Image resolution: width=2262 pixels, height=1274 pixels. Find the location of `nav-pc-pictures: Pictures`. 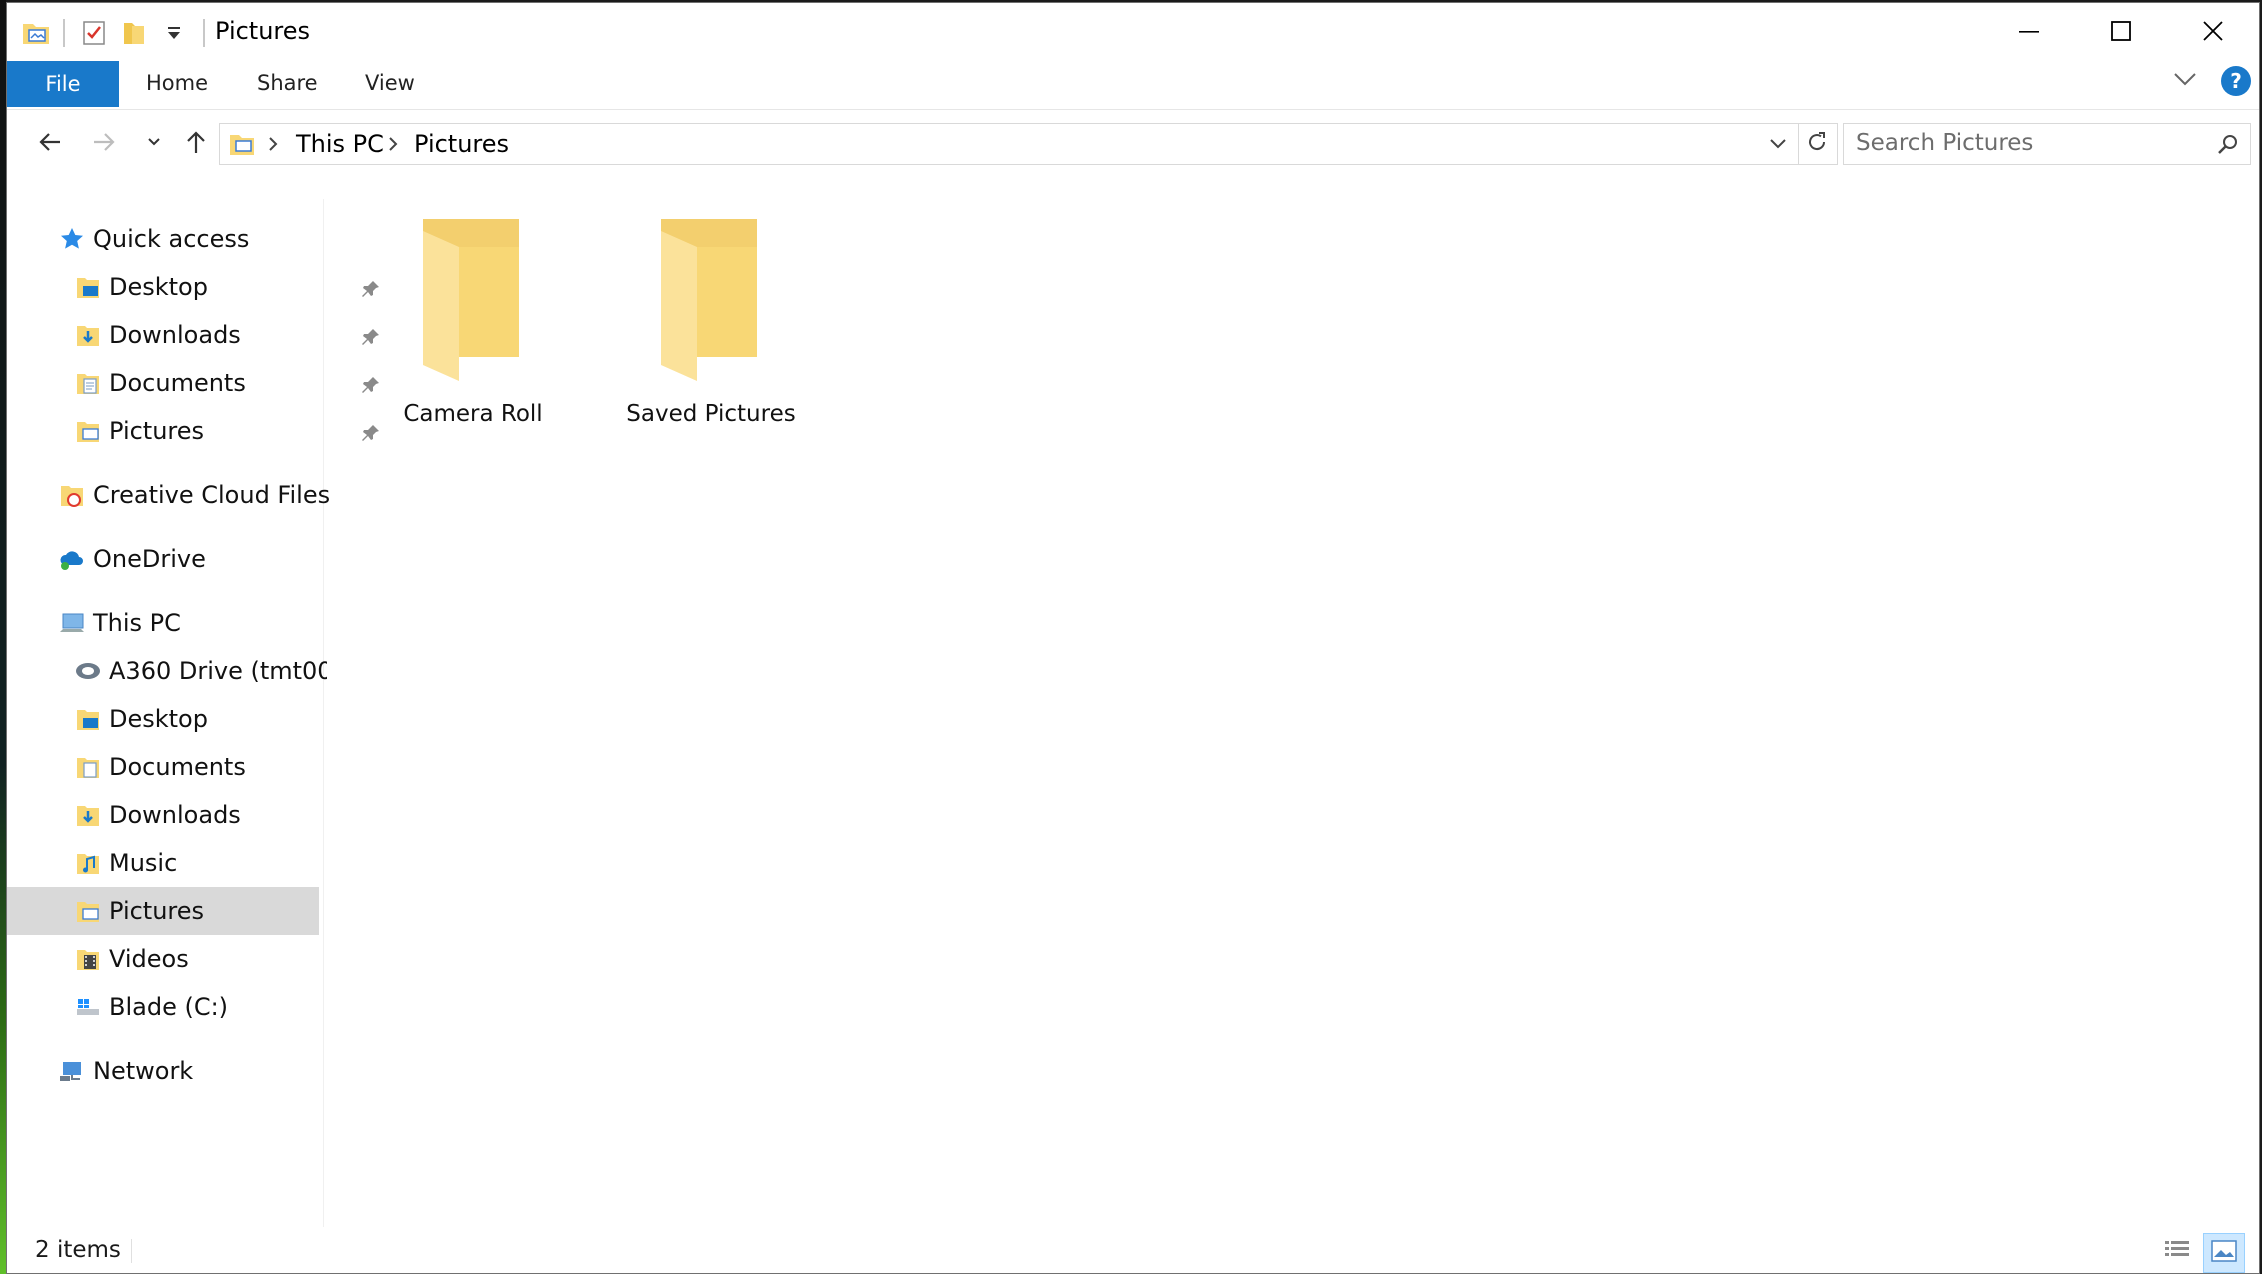

nav-pc-pictures: Pictures is located at coordinates (163, 911).